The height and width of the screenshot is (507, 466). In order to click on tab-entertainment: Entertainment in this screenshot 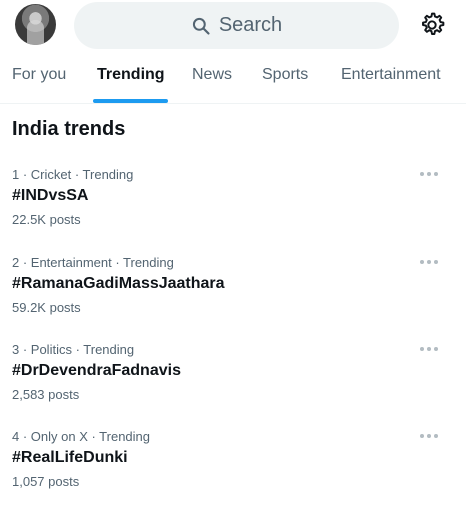, I will do `click(391, 75)`.